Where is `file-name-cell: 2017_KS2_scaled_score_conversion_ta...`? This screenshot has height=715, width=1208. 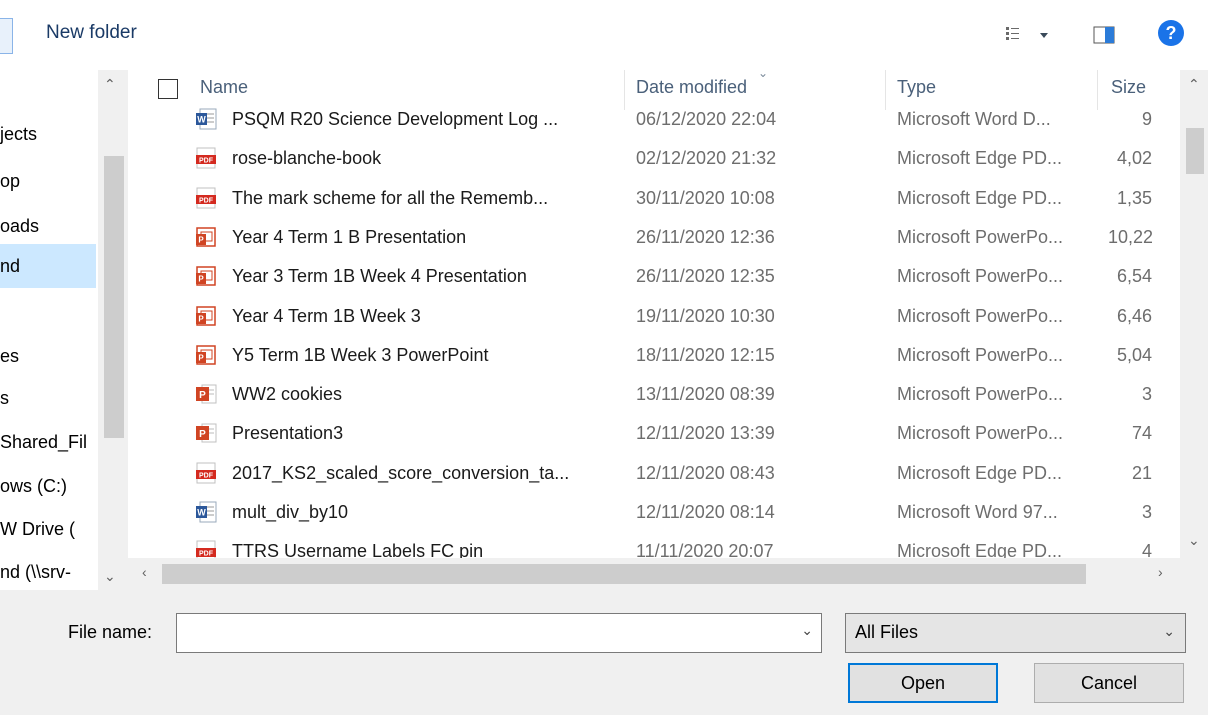 file-name-cell: 2017_KS2_scaled_score_conversion_ta... is located at coordinates (401, 472).